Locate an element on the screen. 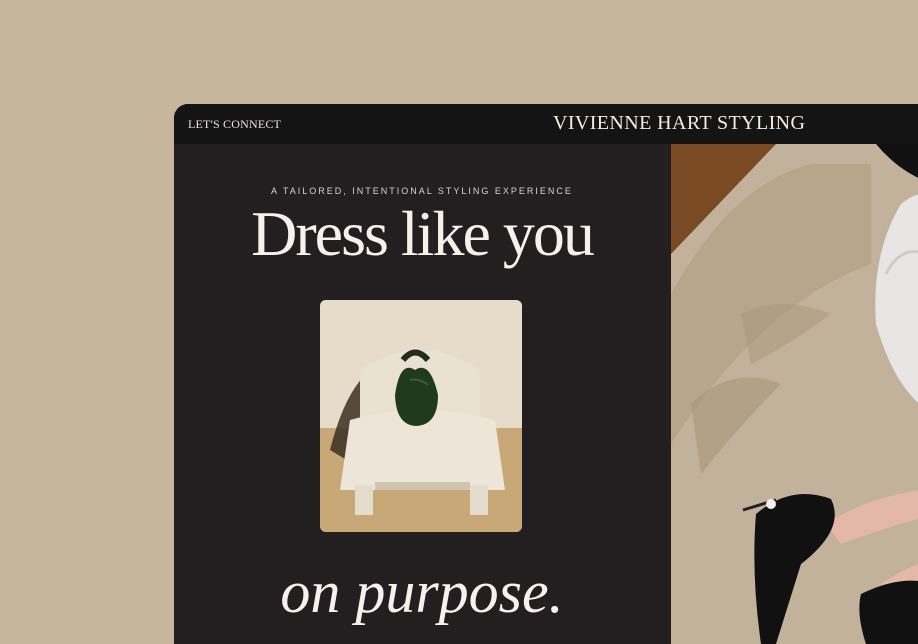 The height and width of the screenshot is (644, 918). hero-tagline: on purpose. is located at coordinates (422, 592).